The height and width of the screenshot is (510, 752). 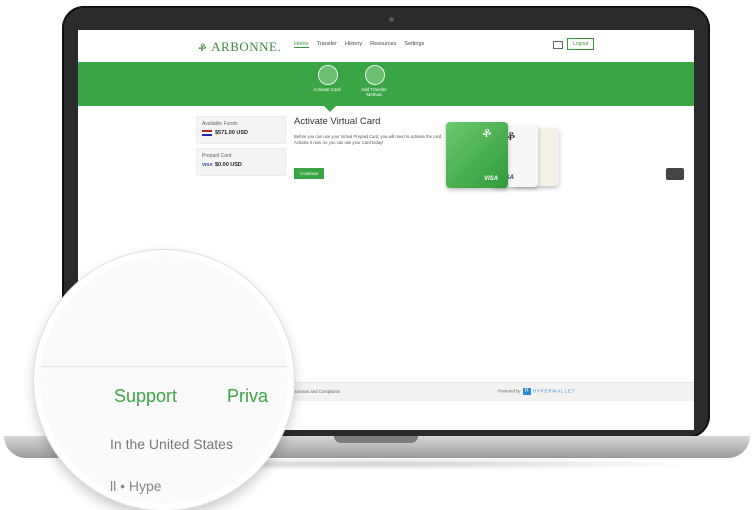 What do you see at coordinates (581, 44) in the screenshot?
I see `logout-button: Logout` at bounding box center [581, 44].